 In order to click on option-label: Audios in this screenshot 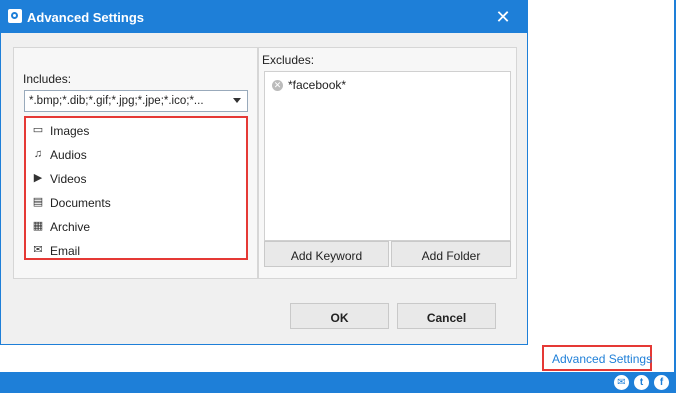, I will do `click(68, 155)`.